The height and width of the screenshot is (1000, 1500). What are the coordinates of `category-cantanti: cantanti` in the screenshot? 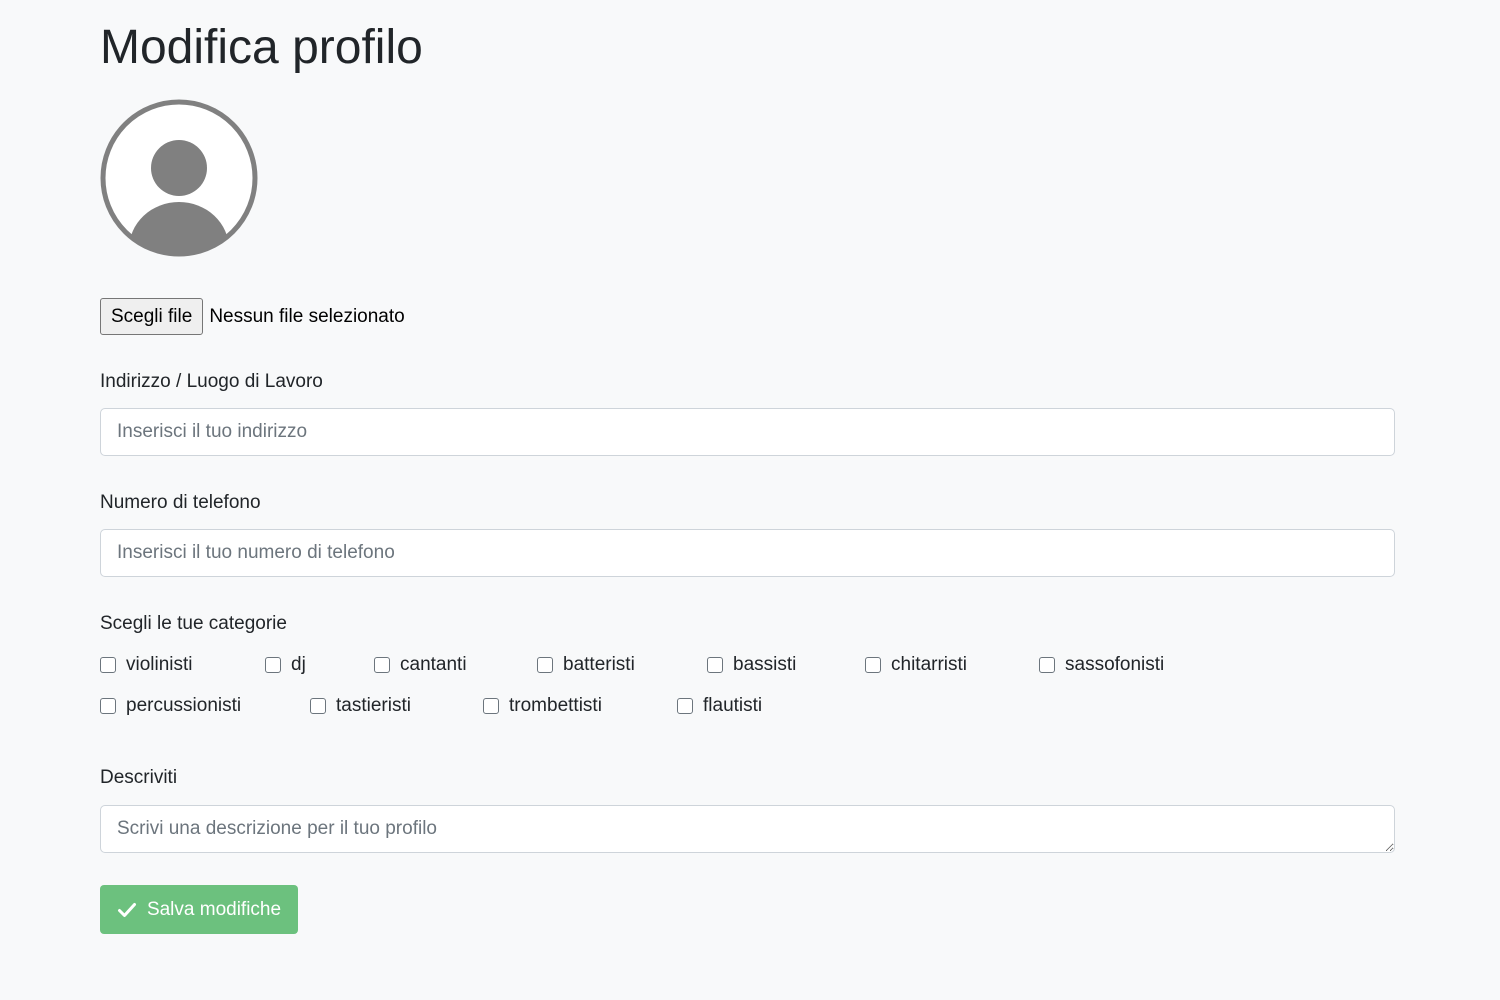 It's located at (420, 665).